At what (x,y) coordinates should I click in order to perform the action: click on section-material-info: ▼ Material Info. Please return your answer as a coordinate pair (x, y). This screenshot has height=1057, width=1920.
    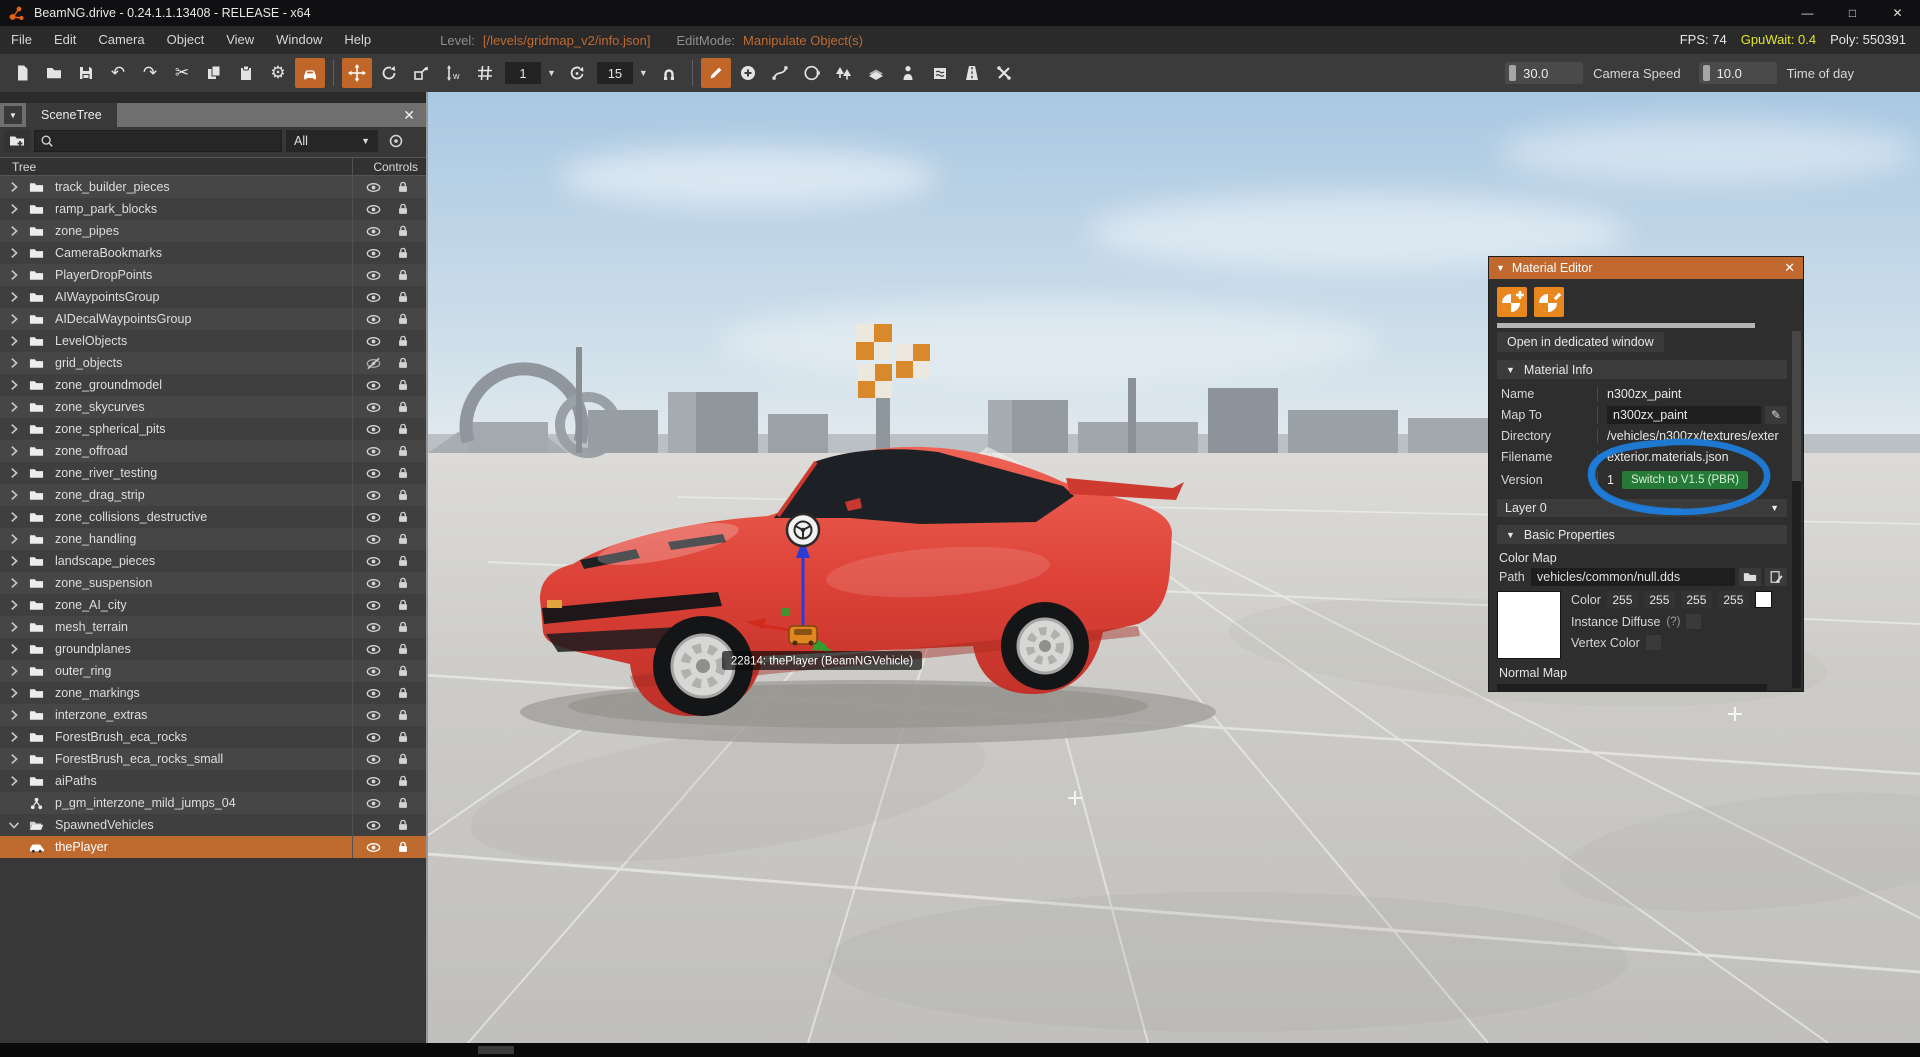
    Looking at the image, I should click on (1642, 369).